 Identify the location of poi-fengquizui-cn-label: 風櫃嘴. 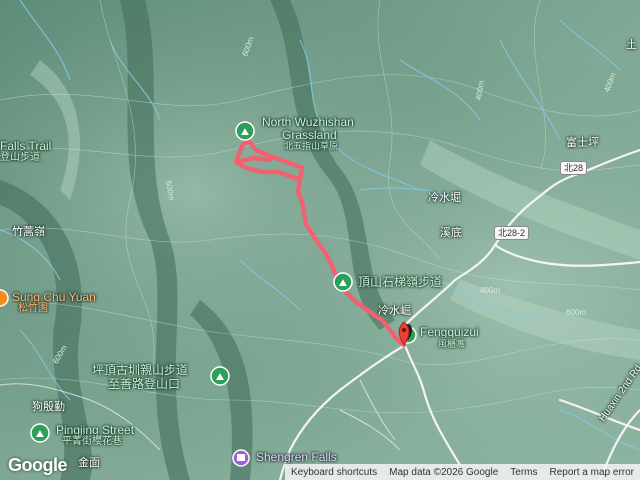
(452, 344).